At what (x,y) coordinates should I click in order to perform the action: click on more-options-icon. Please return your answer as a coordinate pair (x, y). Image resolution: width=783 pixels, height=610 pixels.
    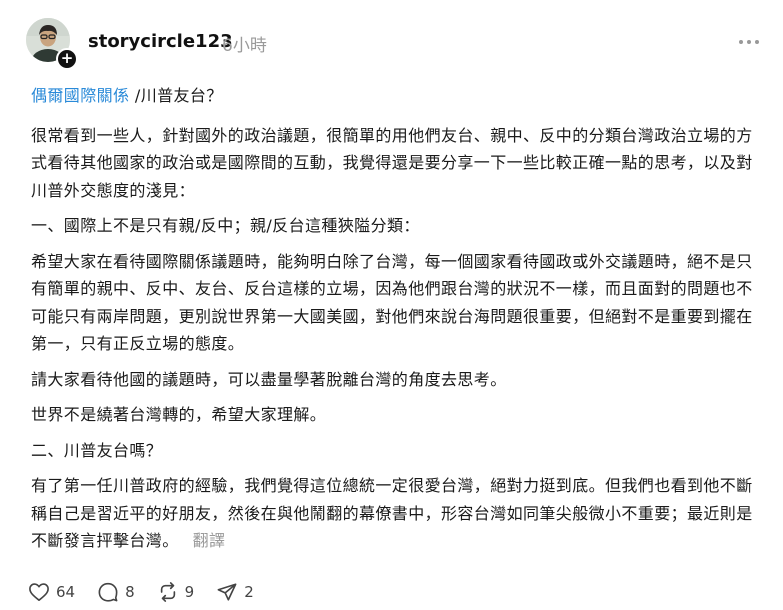
    Looking at the image, I should click on (750, 43).